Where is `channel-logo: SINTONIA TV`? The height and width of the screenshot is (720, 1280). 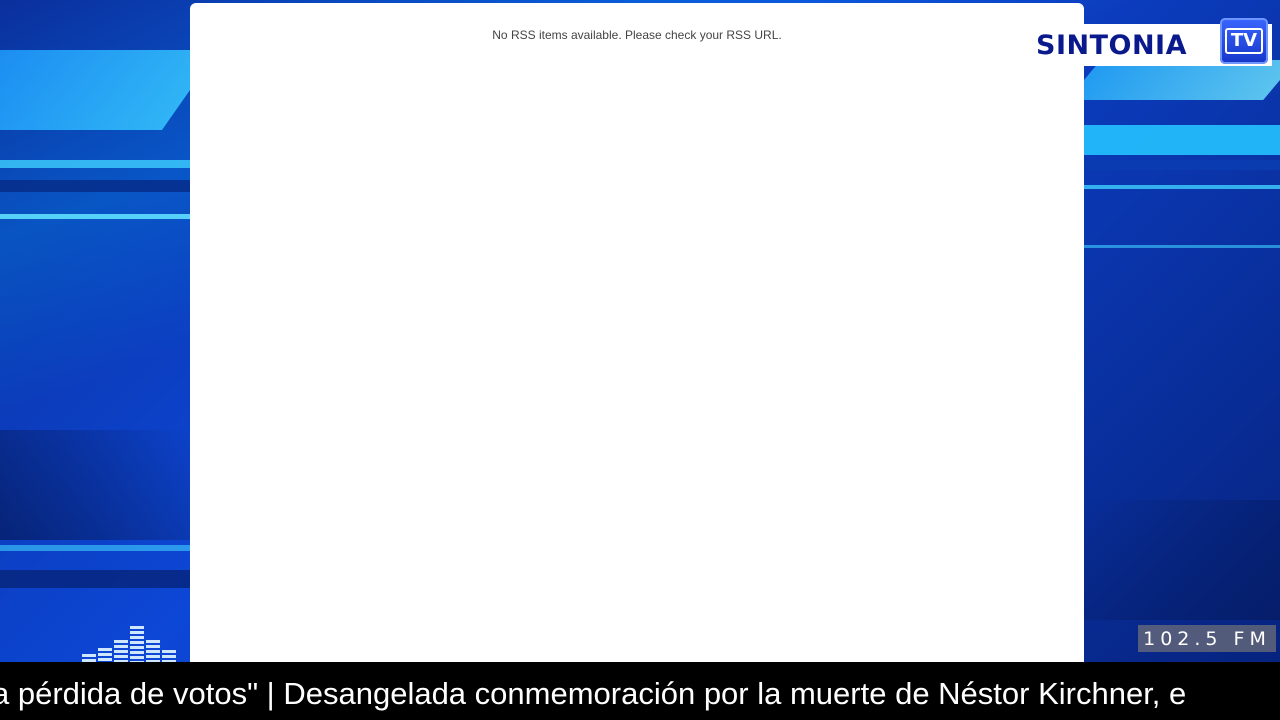
channel-logo: SINTONIA TV is located at coordinates (1151, 42).